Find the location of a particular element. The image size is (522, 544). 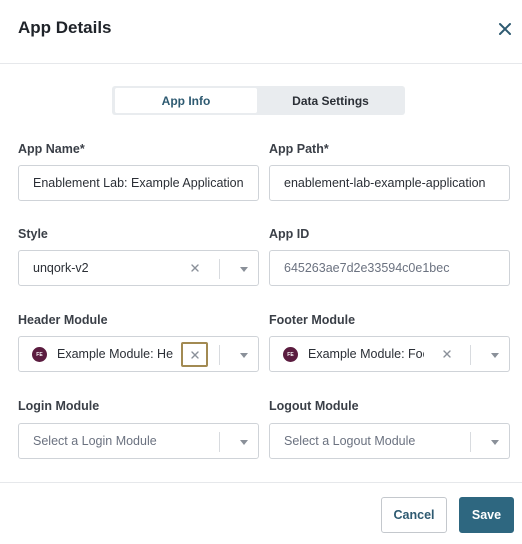

app-name-label: App Name* is located at coordinates (51, 149).